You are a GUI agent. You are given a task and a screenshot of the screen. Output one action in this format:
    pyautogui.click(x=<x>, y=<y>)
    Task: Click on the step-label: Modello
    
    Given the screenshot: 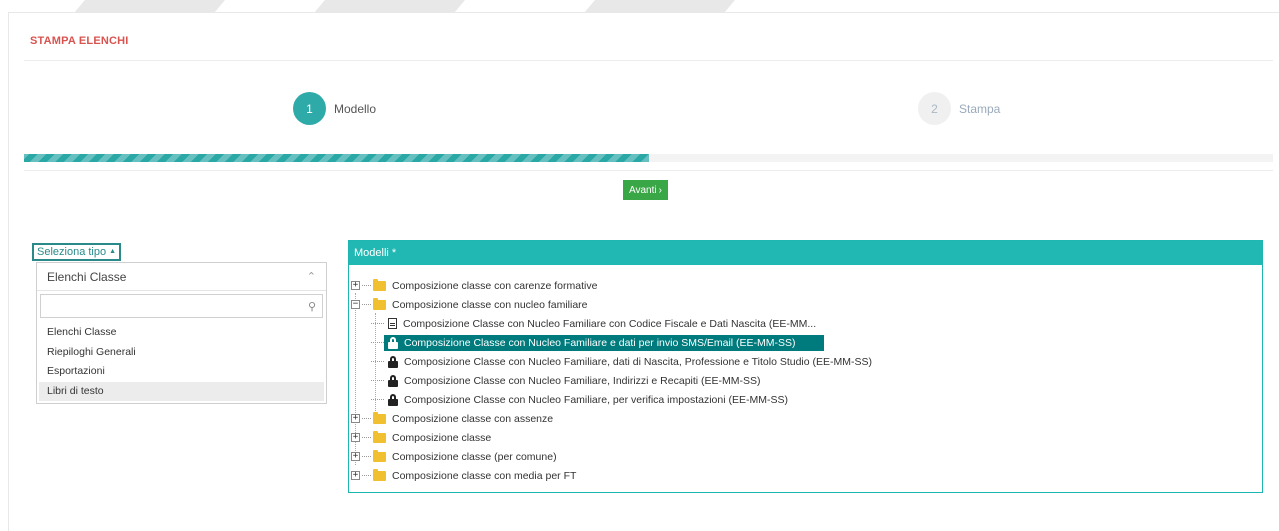 What is the action you would take?
    pyautogui.click(x=355, y=108)
    